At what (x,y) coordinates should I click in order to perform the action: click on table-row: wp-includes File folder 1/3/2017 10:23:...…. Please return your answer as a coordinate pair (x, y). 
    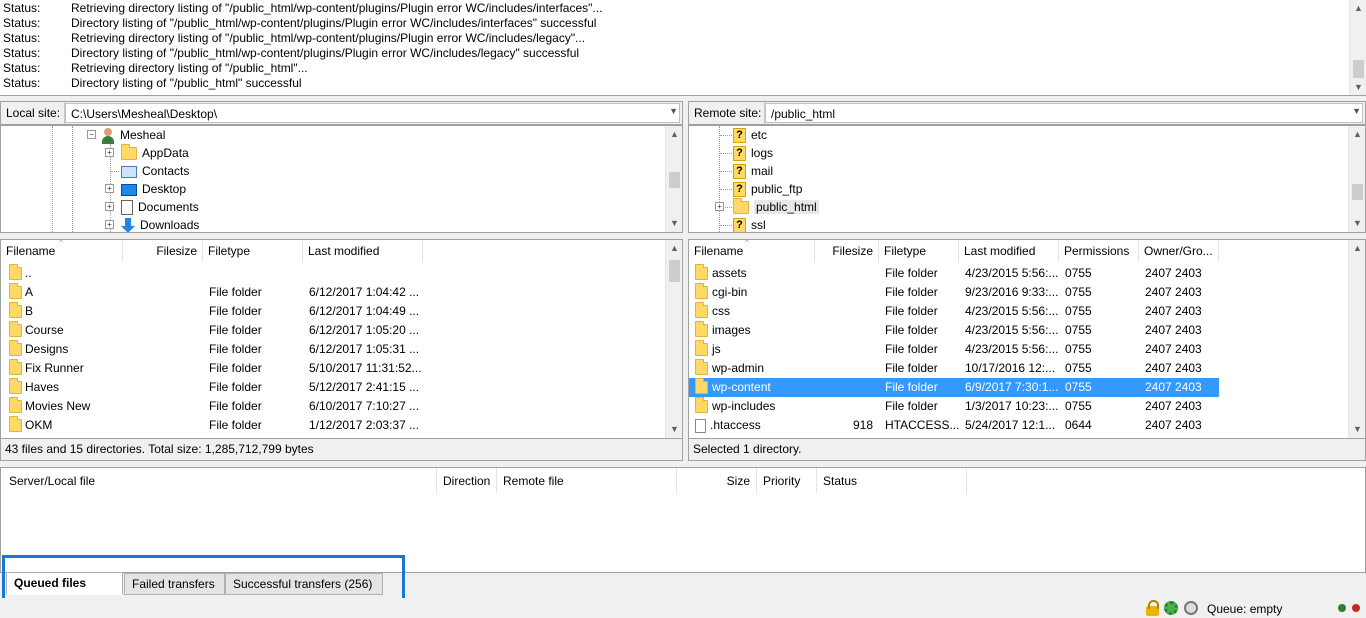
    Looking at the image, I should click on (954, 406).